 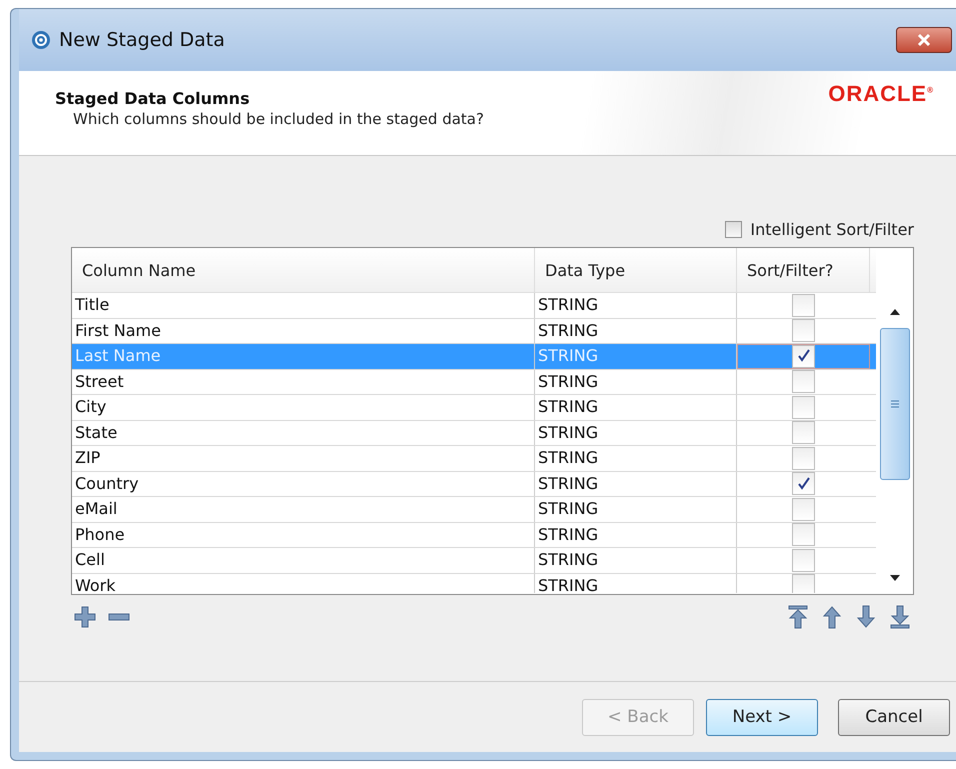 What do you see at coordinates (762, 717) in the screenshot?
I see `dialog-button: Next >` at bounding box center [762, 717].